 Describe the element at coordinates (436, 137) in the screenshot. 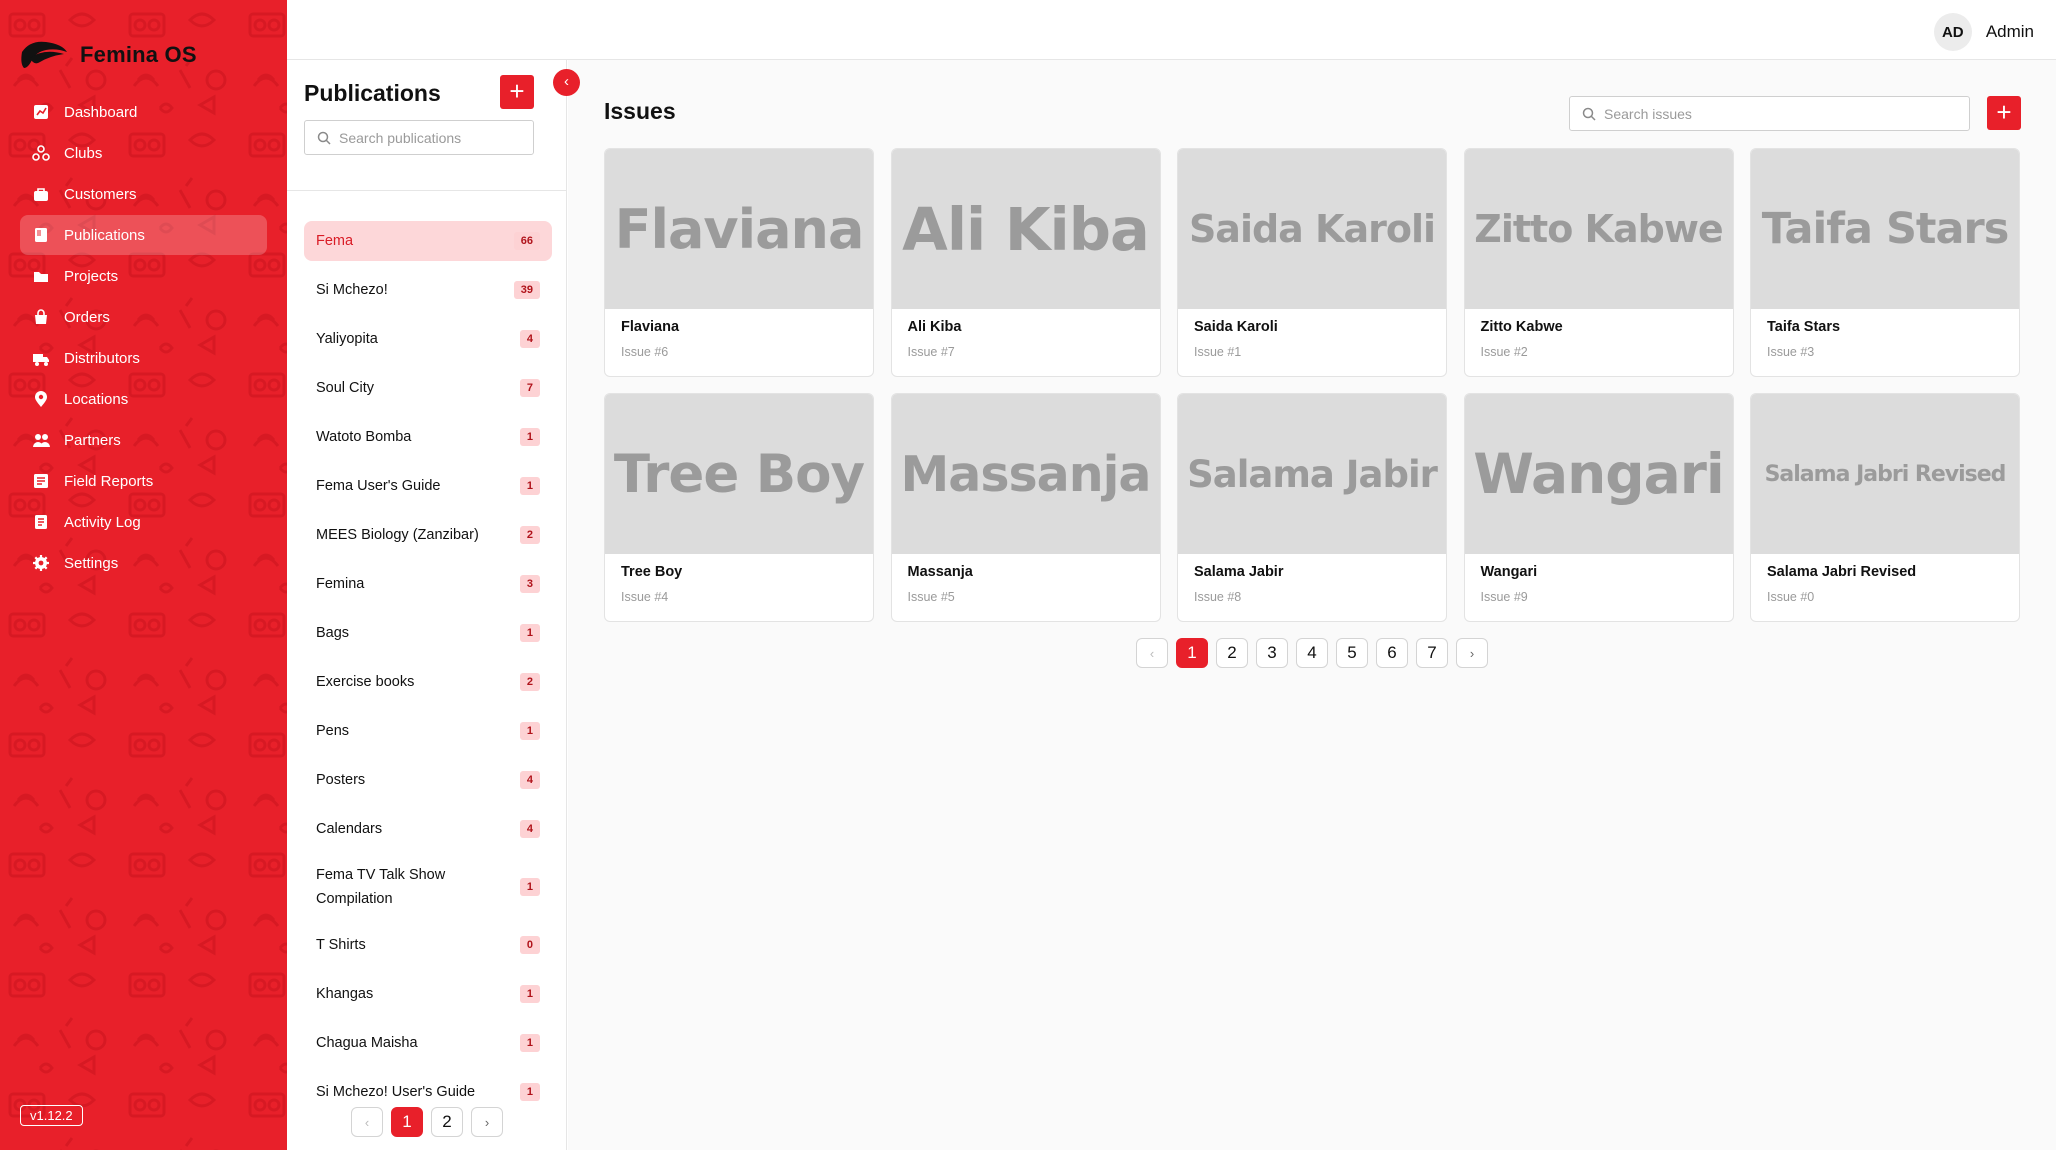

I see `search-publications-input` at that location.